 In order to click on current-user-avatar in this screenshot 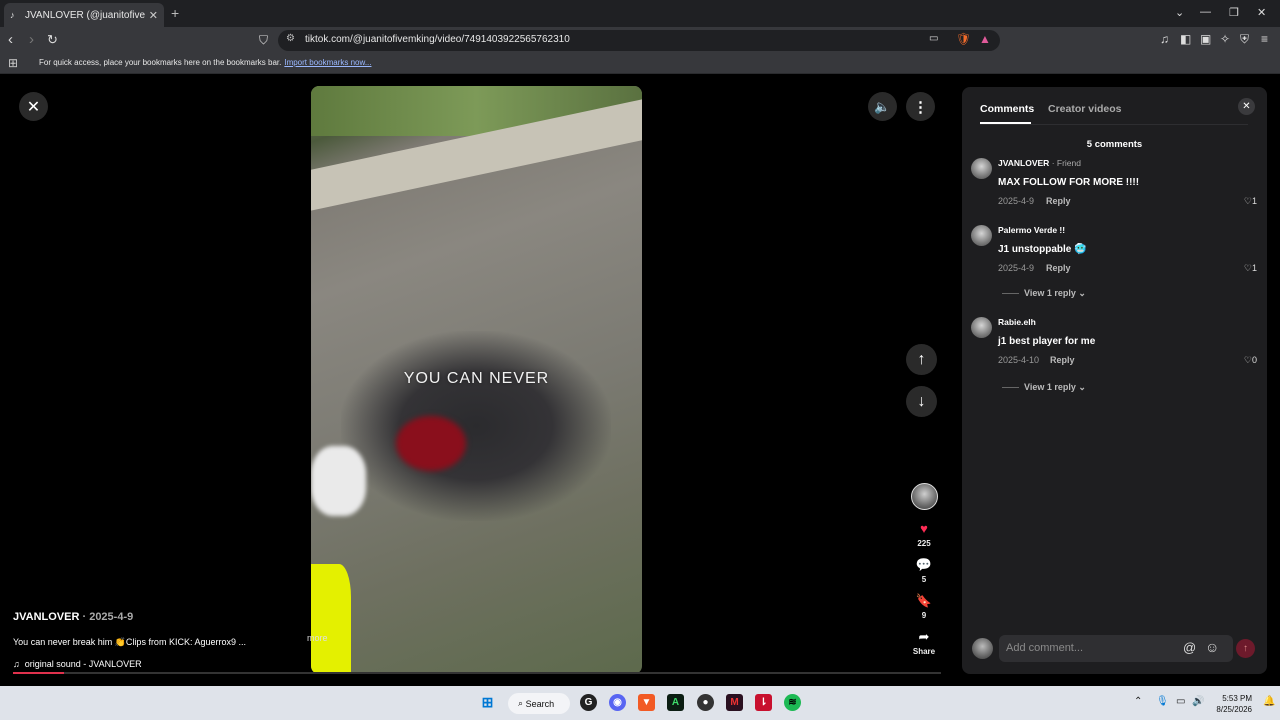, I will do `click(982, 648)`.